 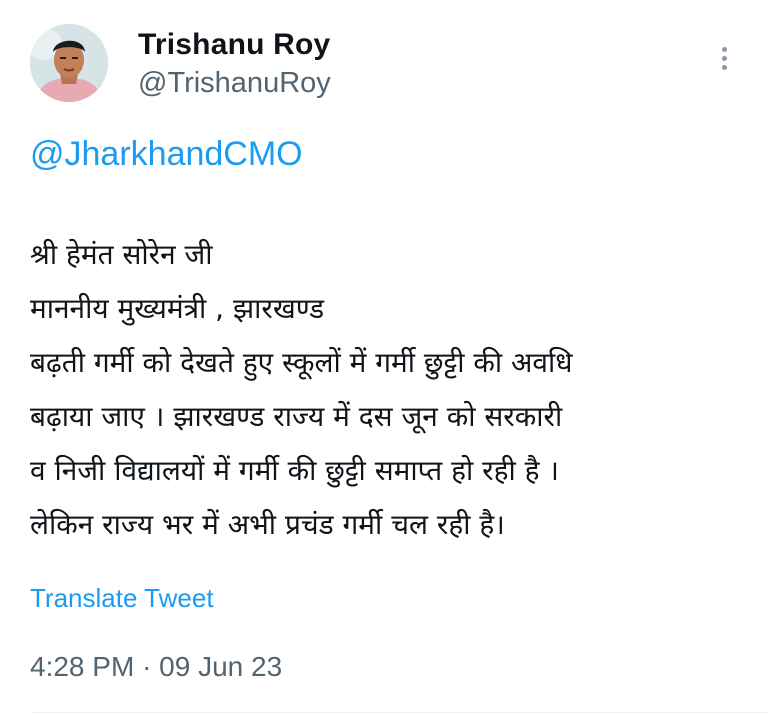 I want to click on tweet-text-line: श्री हेमंत सोरेन जी, so click(x=121, y=254).